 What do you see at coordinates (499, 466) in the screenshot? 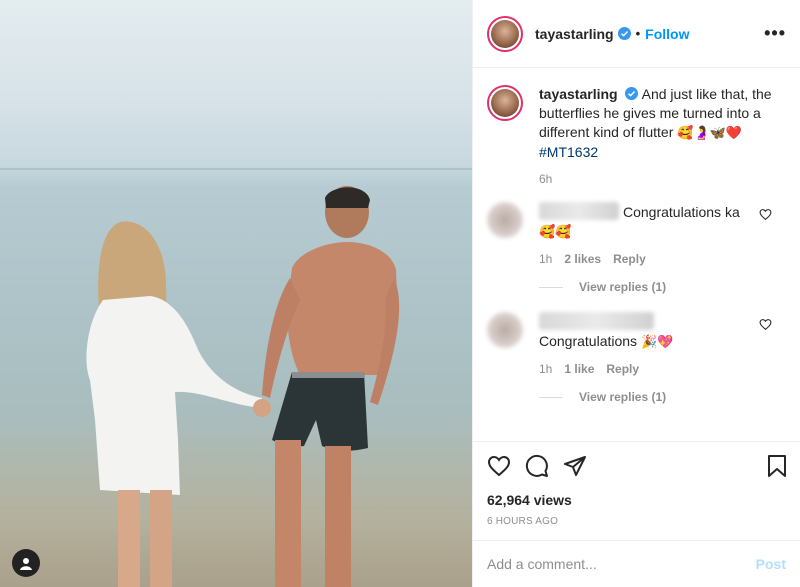
I see `like-heart-icon` at bounding box center [499, 466].